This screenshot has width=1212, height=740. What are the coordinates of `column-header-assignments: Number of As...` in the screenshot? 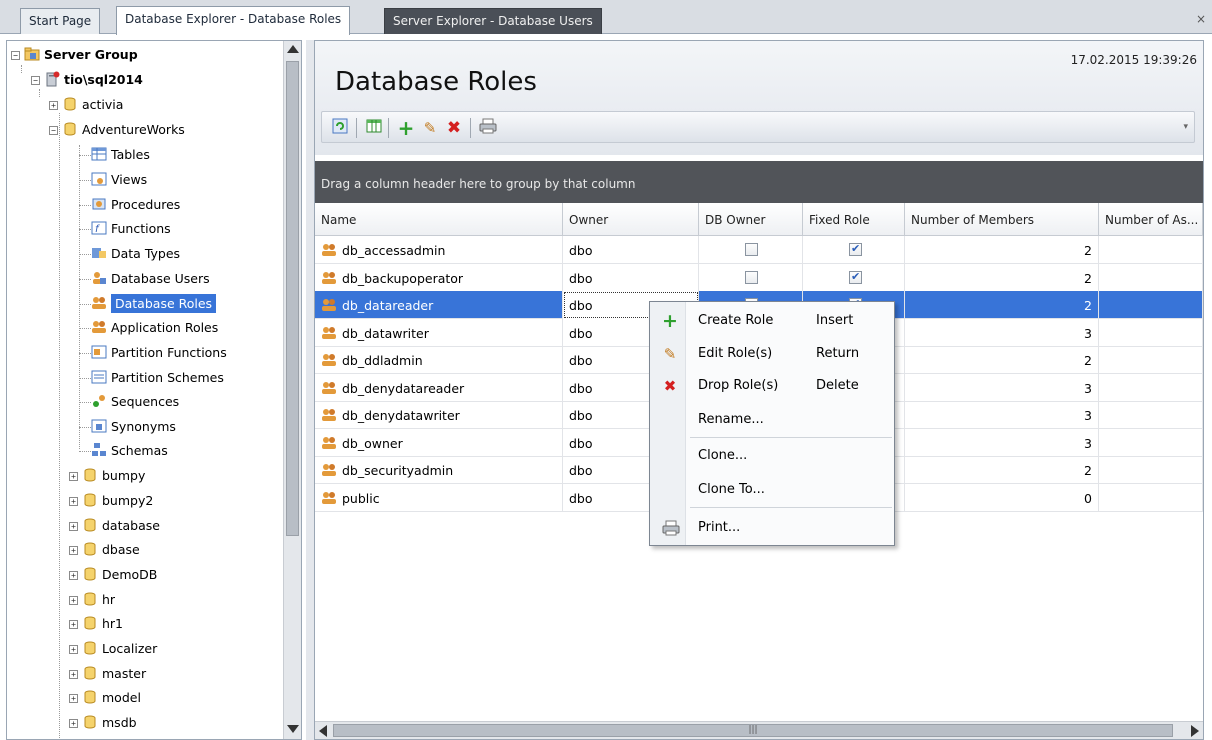 It's located at (1151, 219).